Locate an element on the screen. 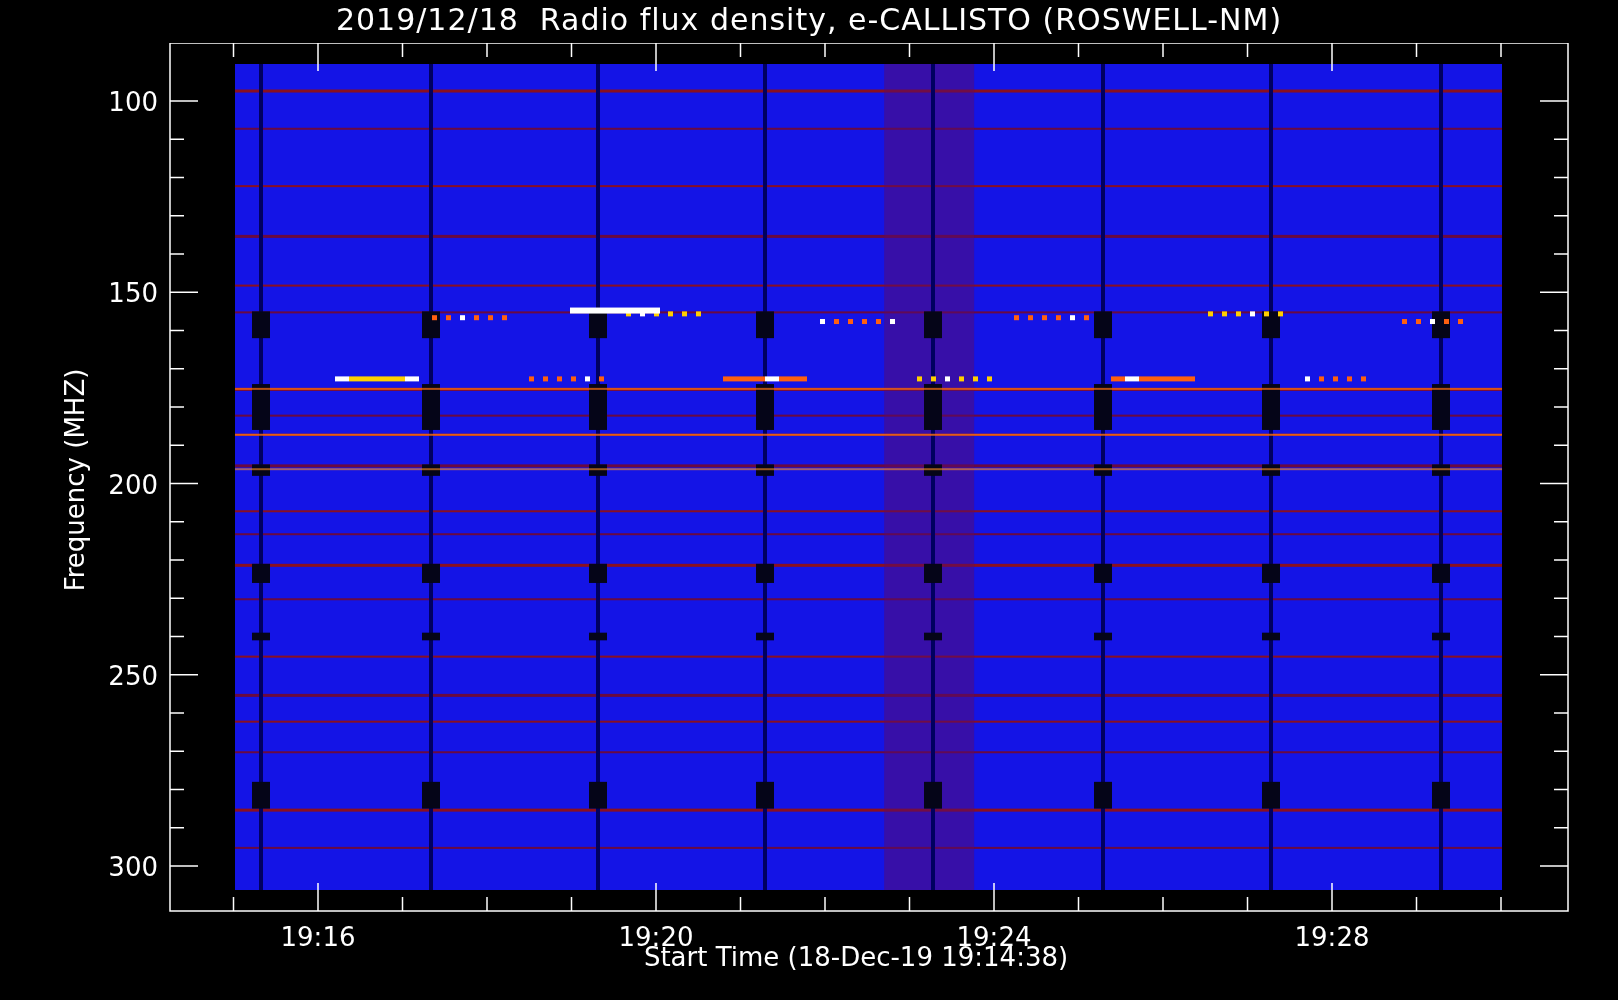  y-tick-label: 300 is located at coordinates (133, 867).